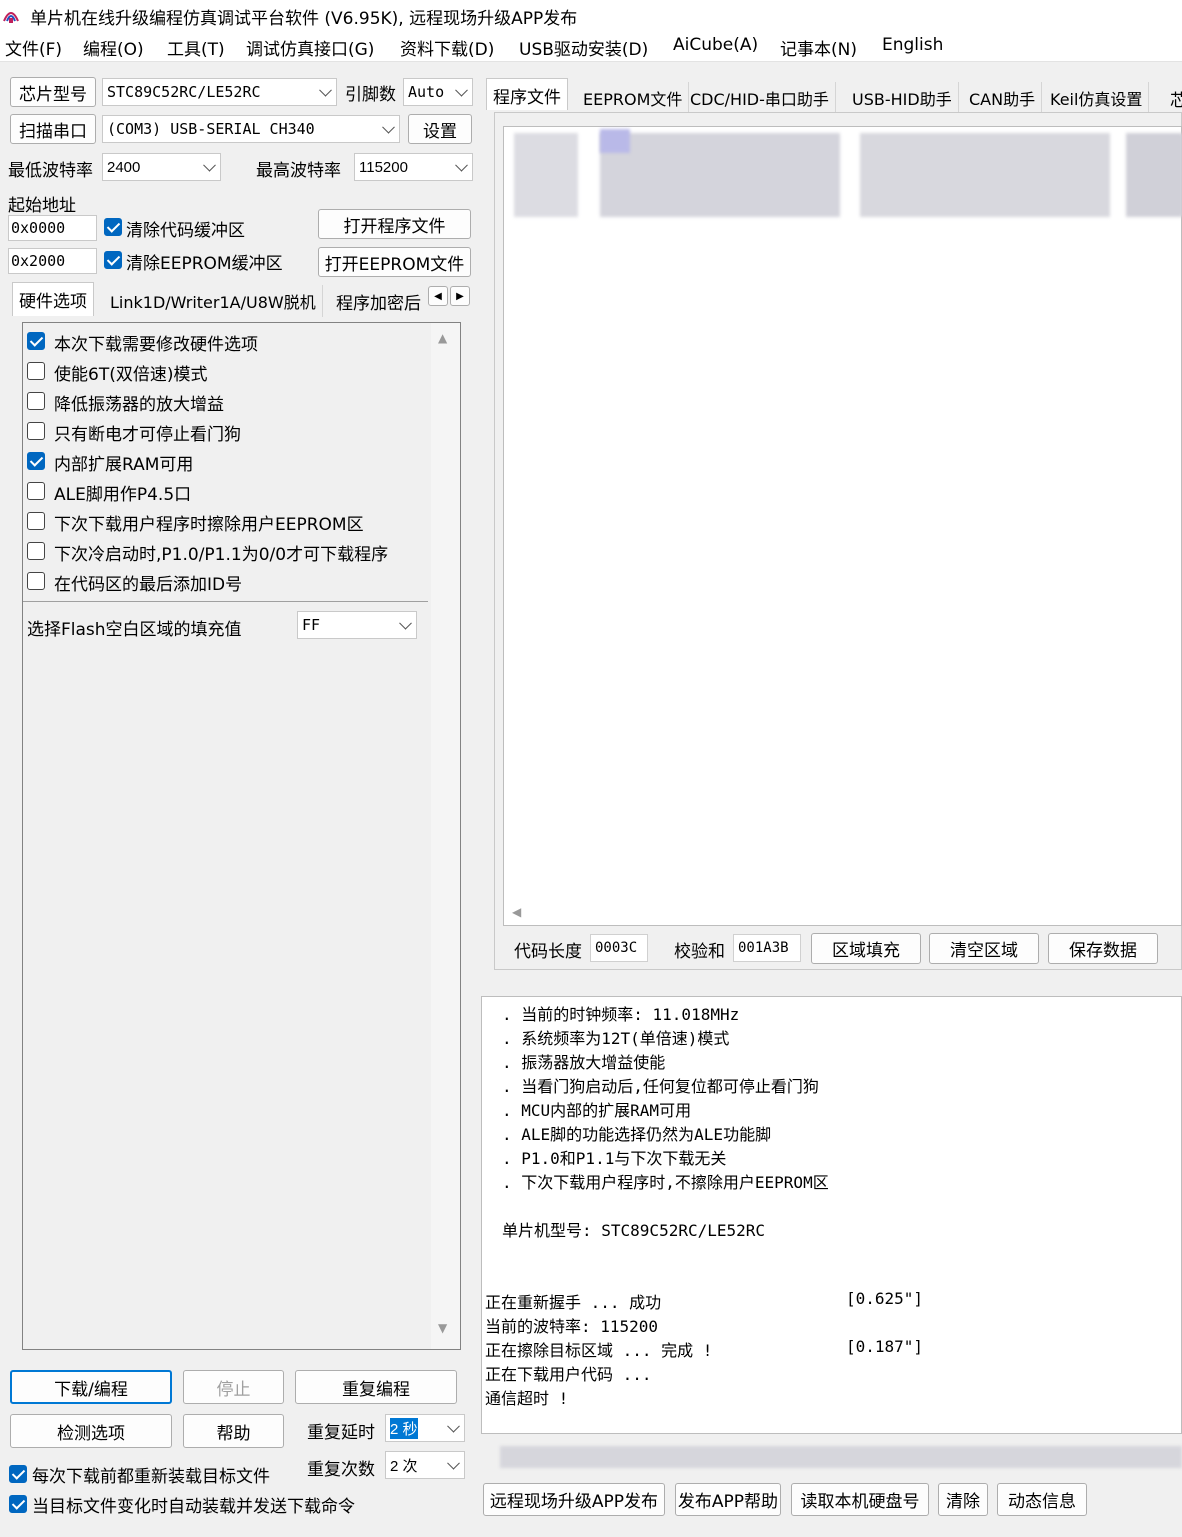  Describe the element at coordinates (310, 47) in the screenshot. I see `menu-debug: 调试仿真接口(G)` at that location.